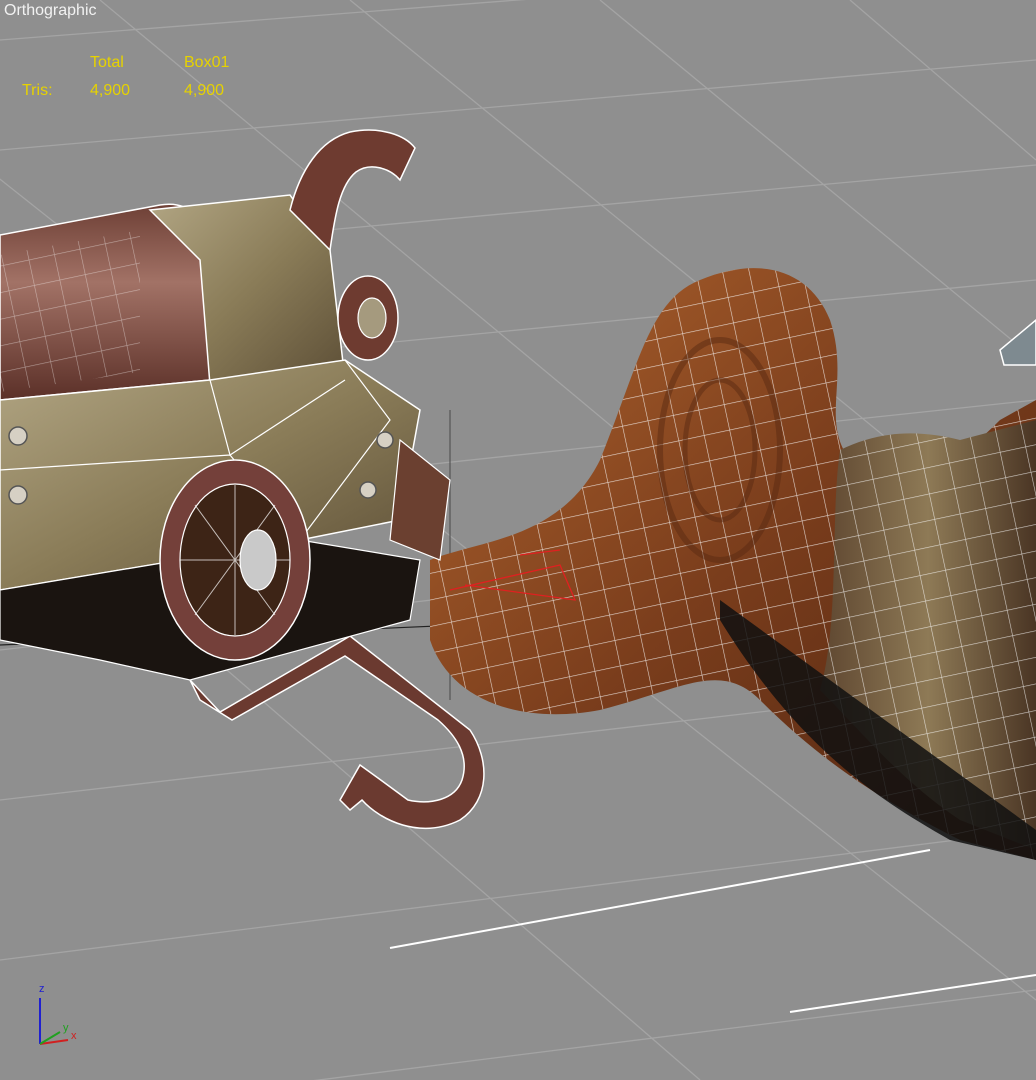  I want to click on stock-tip, so click(1017, 342).